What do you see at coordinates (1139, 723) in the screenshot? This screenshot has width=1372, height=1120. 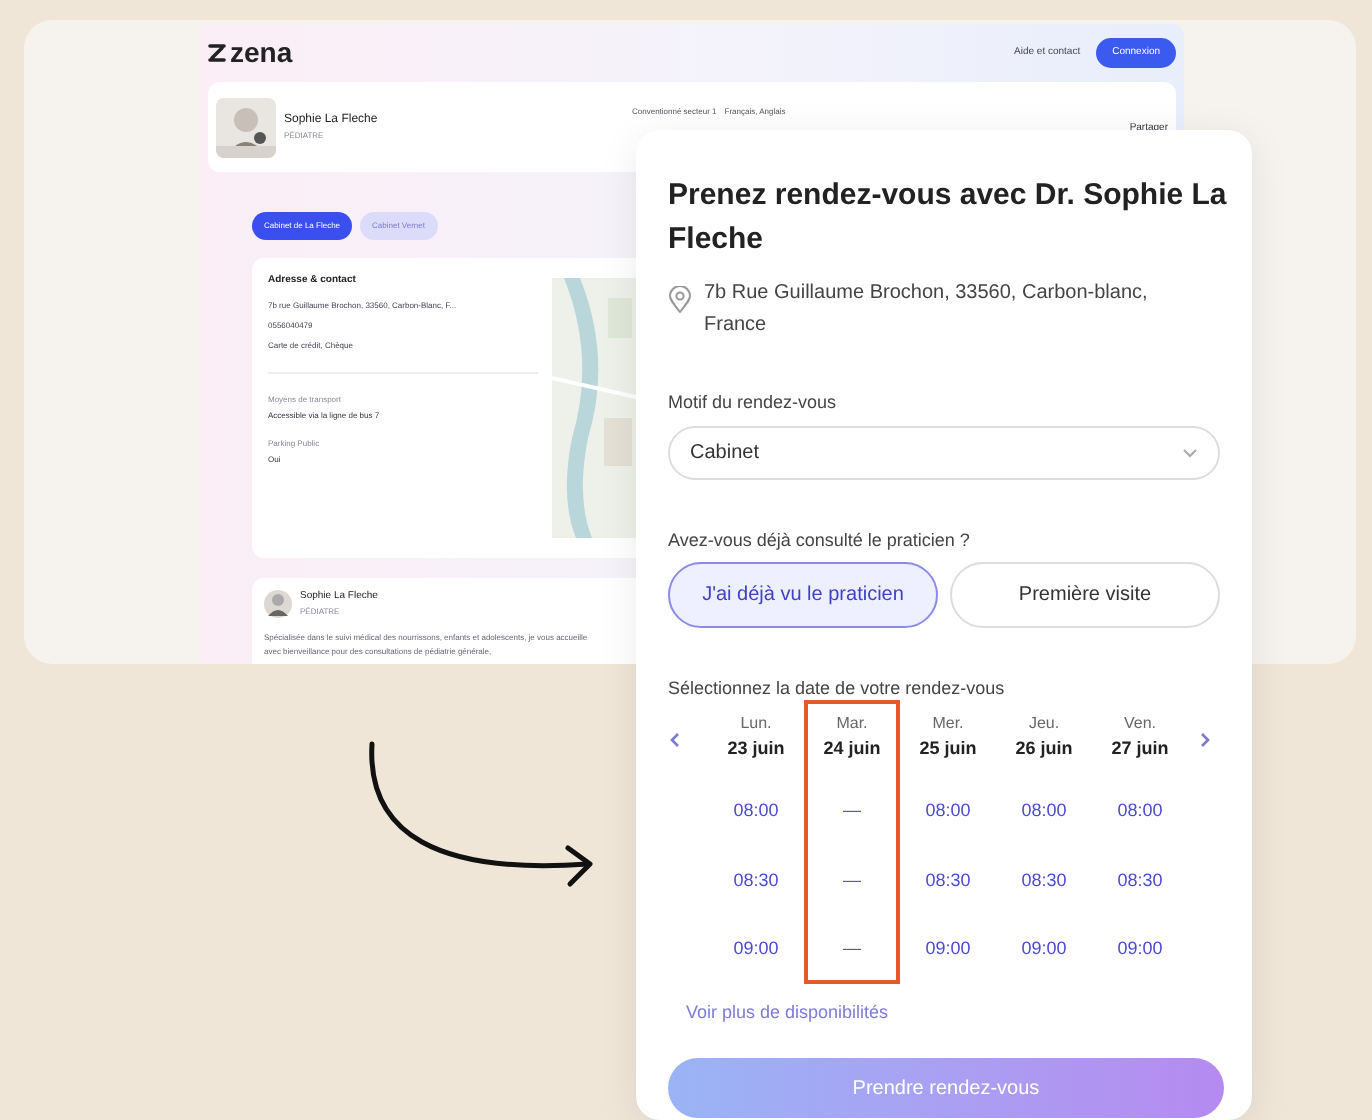 I see `weekday: Ven.` at bounding box center [1139, 723].